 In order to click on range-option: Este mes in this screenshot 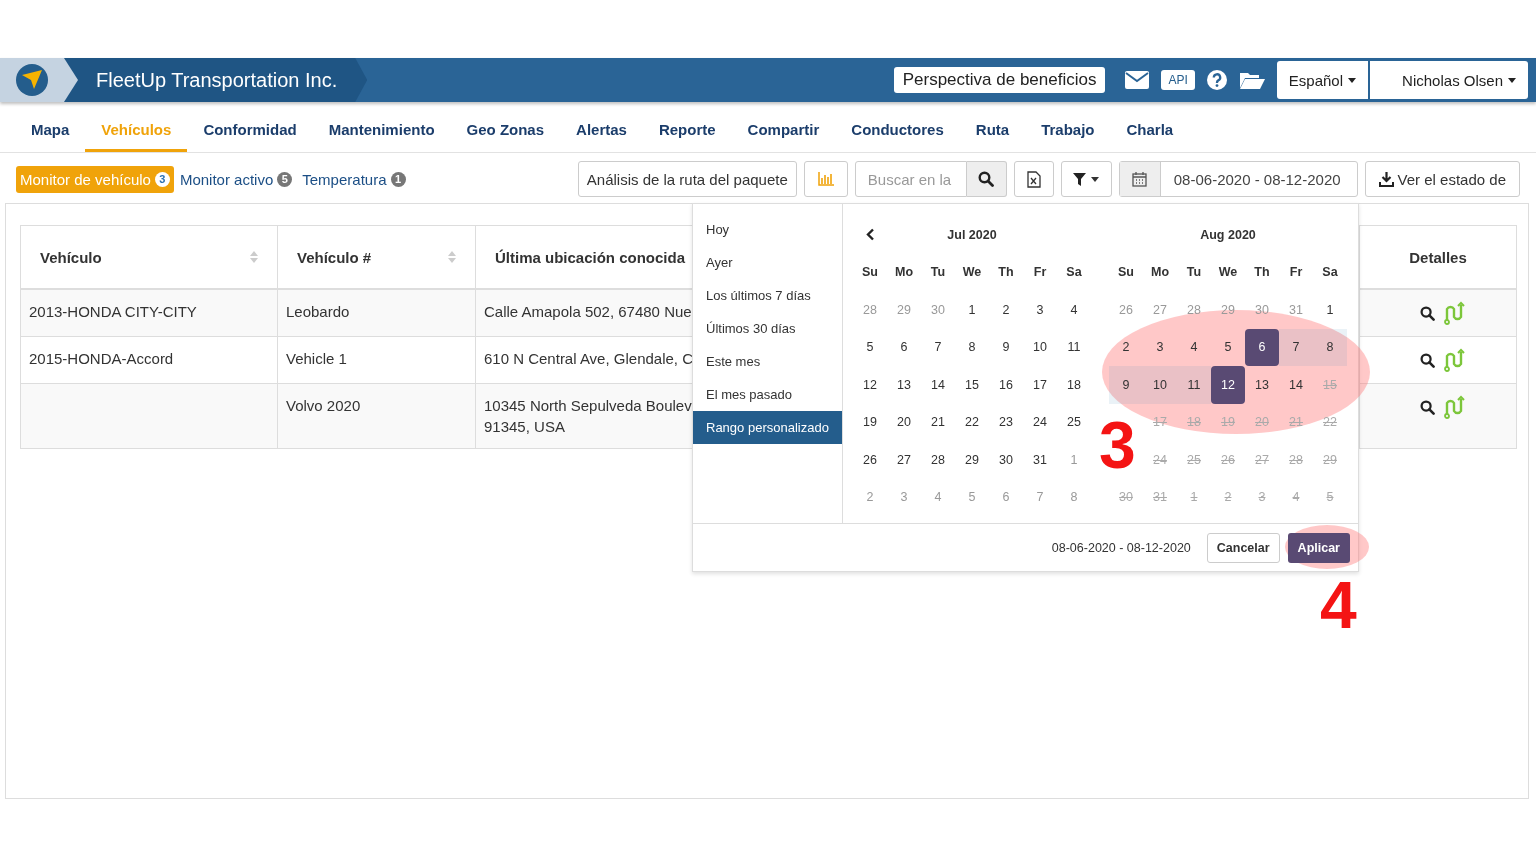, I will do `click(767, 361)`.